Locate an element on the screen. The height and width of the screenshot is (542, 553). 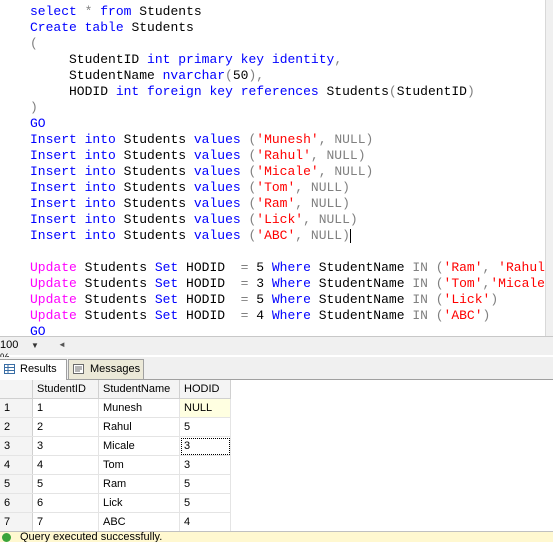
code-token: 5 is located at coordinates (260, 267).